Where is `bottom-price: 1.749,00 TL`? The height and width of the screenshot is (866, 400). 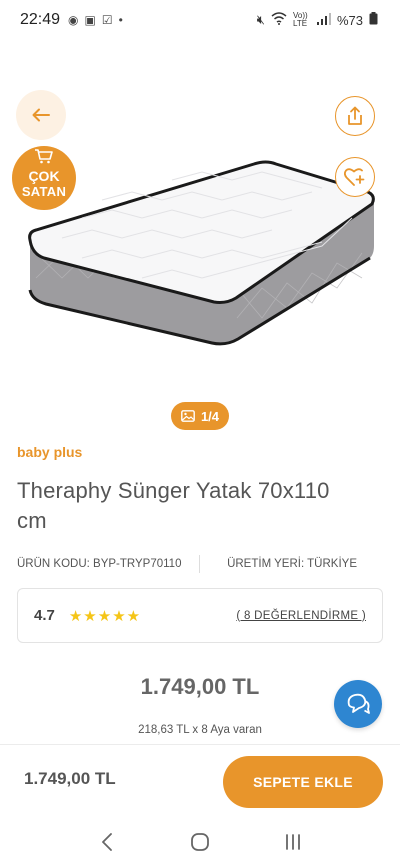 bottom-price: 1.749,00 TL is located at coordinates (70, 778).